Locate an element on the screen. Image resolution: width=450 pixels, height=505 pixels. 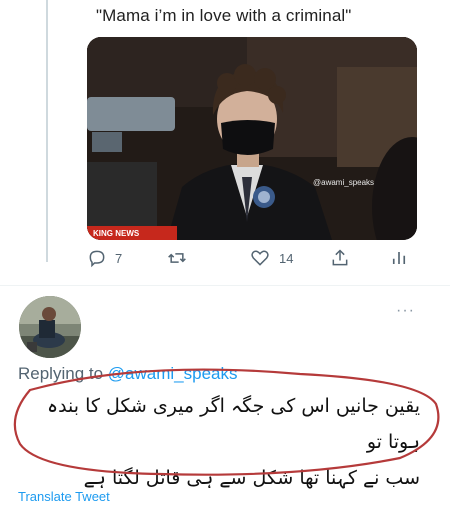
share-icon is located at coordinates (340, 257).